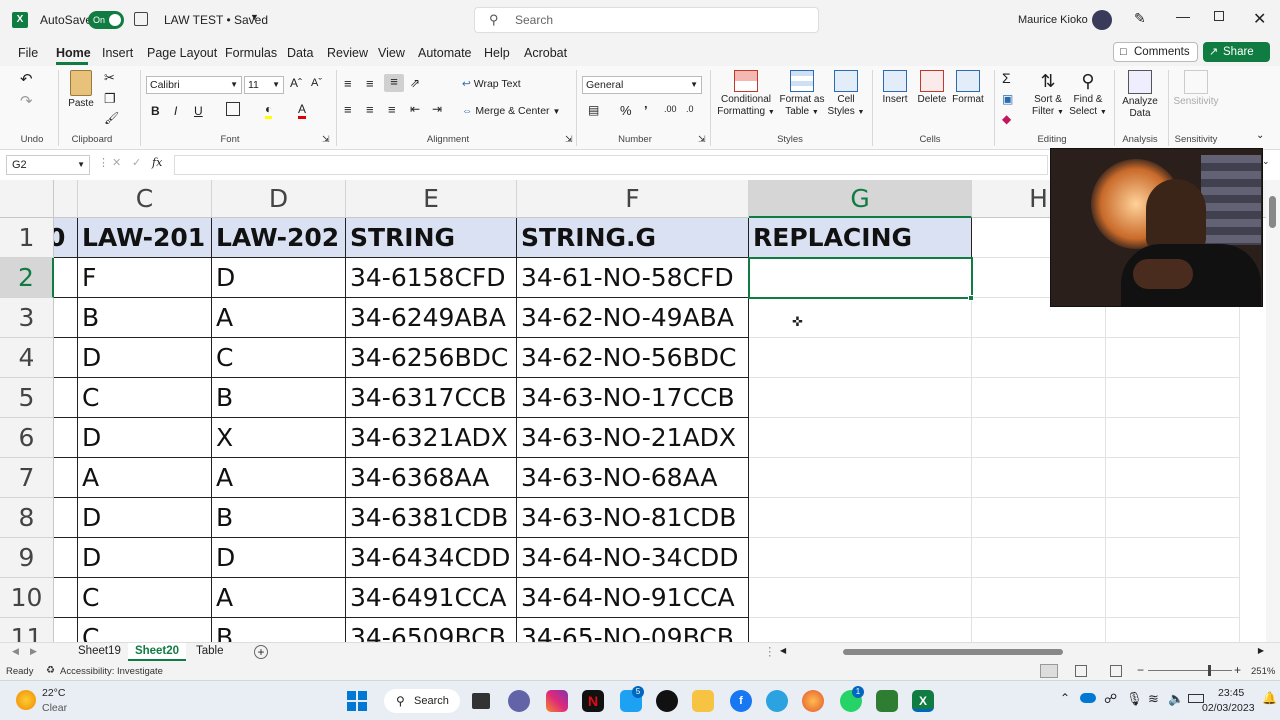  I want to click on delete-cells-button: Delete, so click(932, 88).